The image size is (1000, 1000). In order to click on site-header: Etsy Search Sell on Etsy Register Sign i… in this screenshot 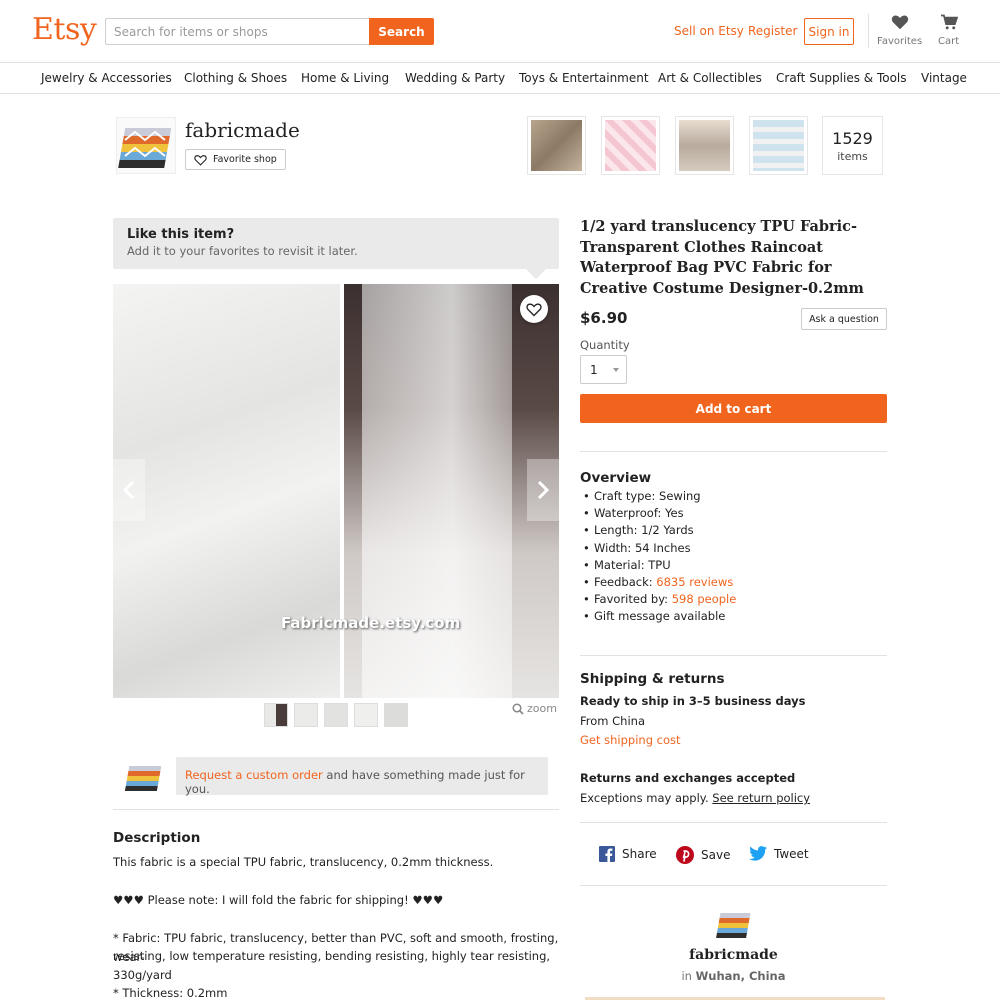, I will do `click(500, 31)`.